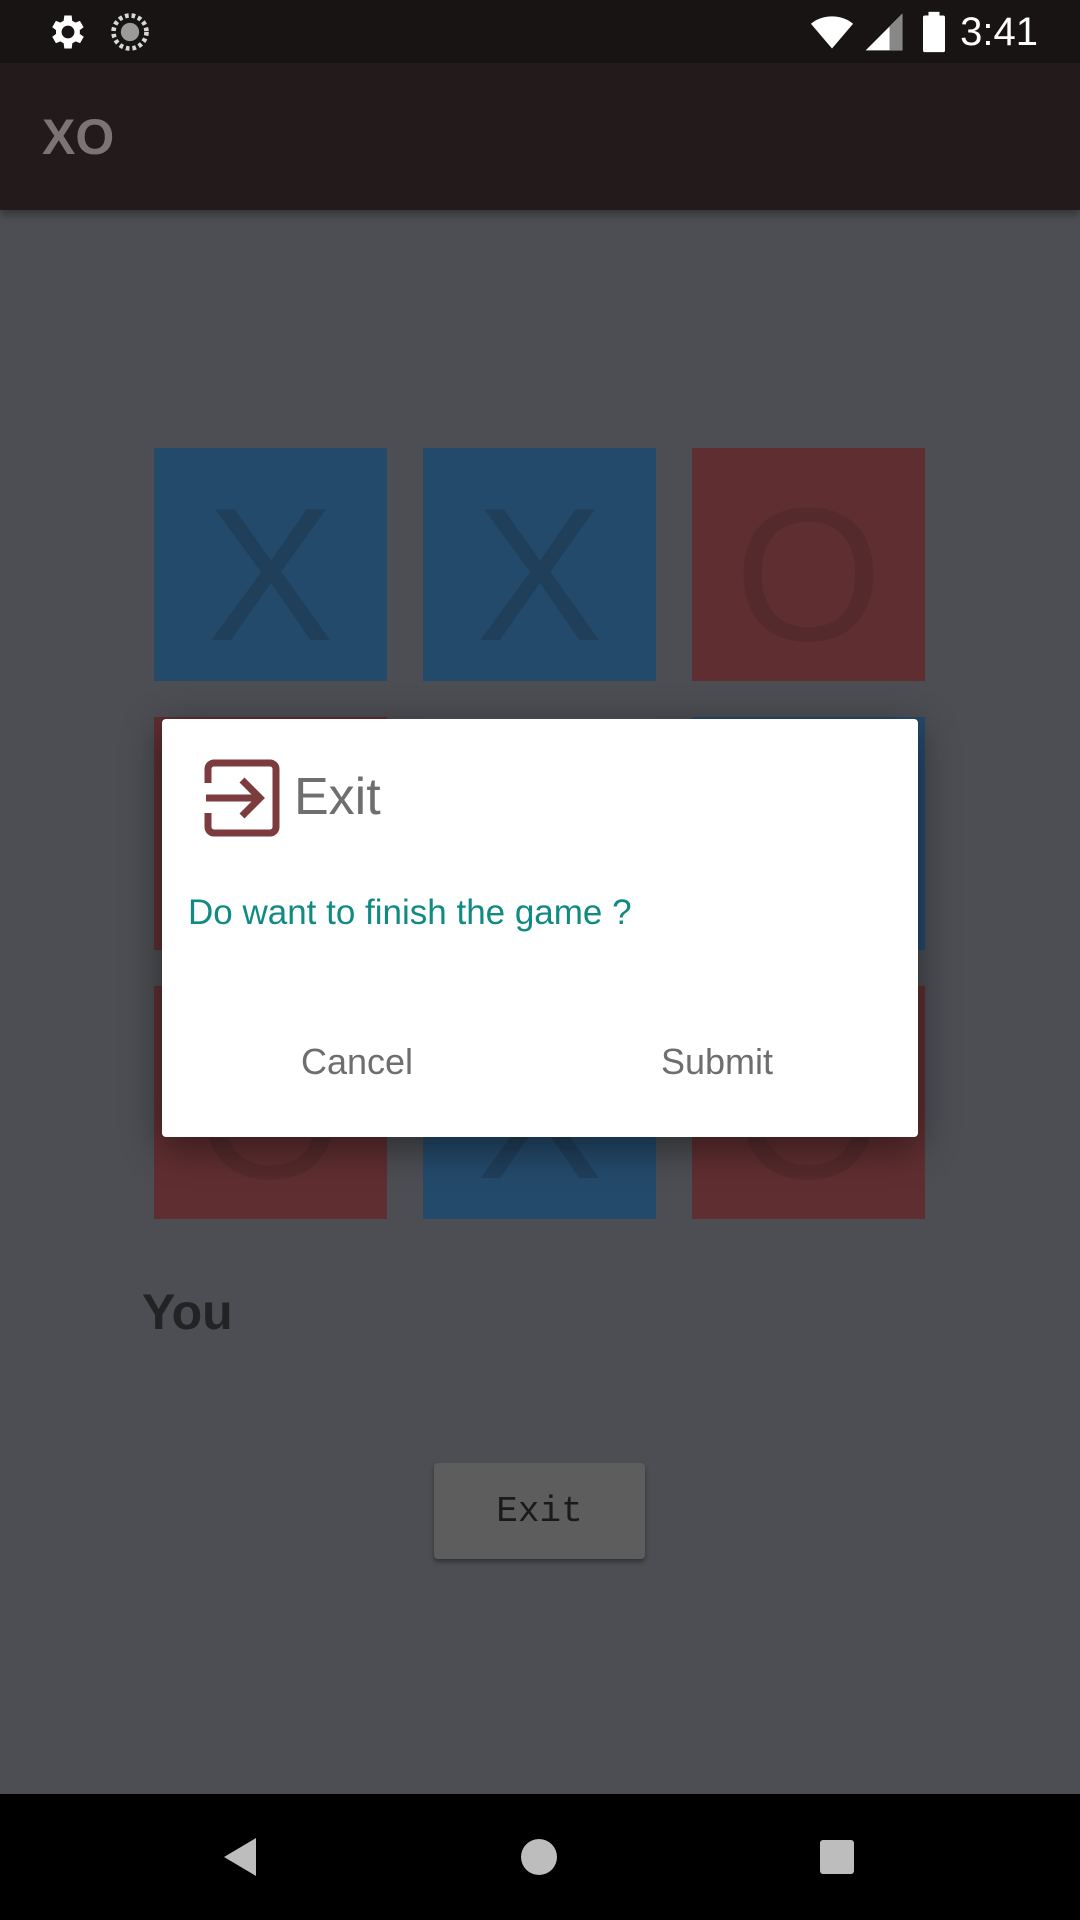 Image resolution: width=1080 pixels, height=1920 pixels. I want to click on signal-icon, so click(884, 32).